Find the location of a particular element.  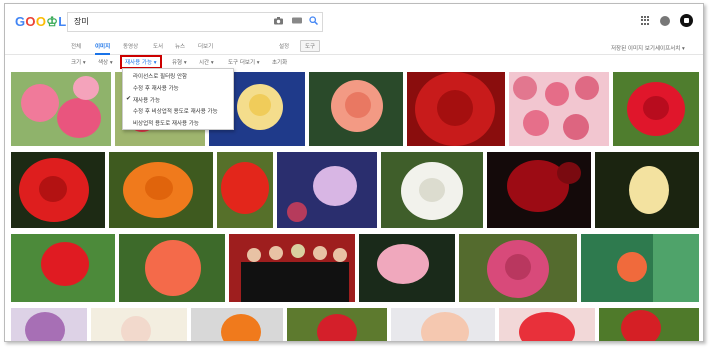

menu-item-modify-reuse: 수정 후 재사용 가능 is located at coordinates (156, 88).